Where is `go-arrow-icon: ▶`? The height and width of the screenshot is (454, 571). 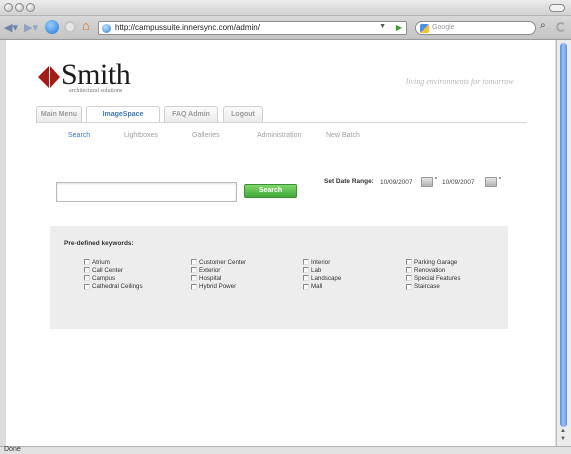
go-arrow-icon: ▶ is located at coordinates (399, 27).